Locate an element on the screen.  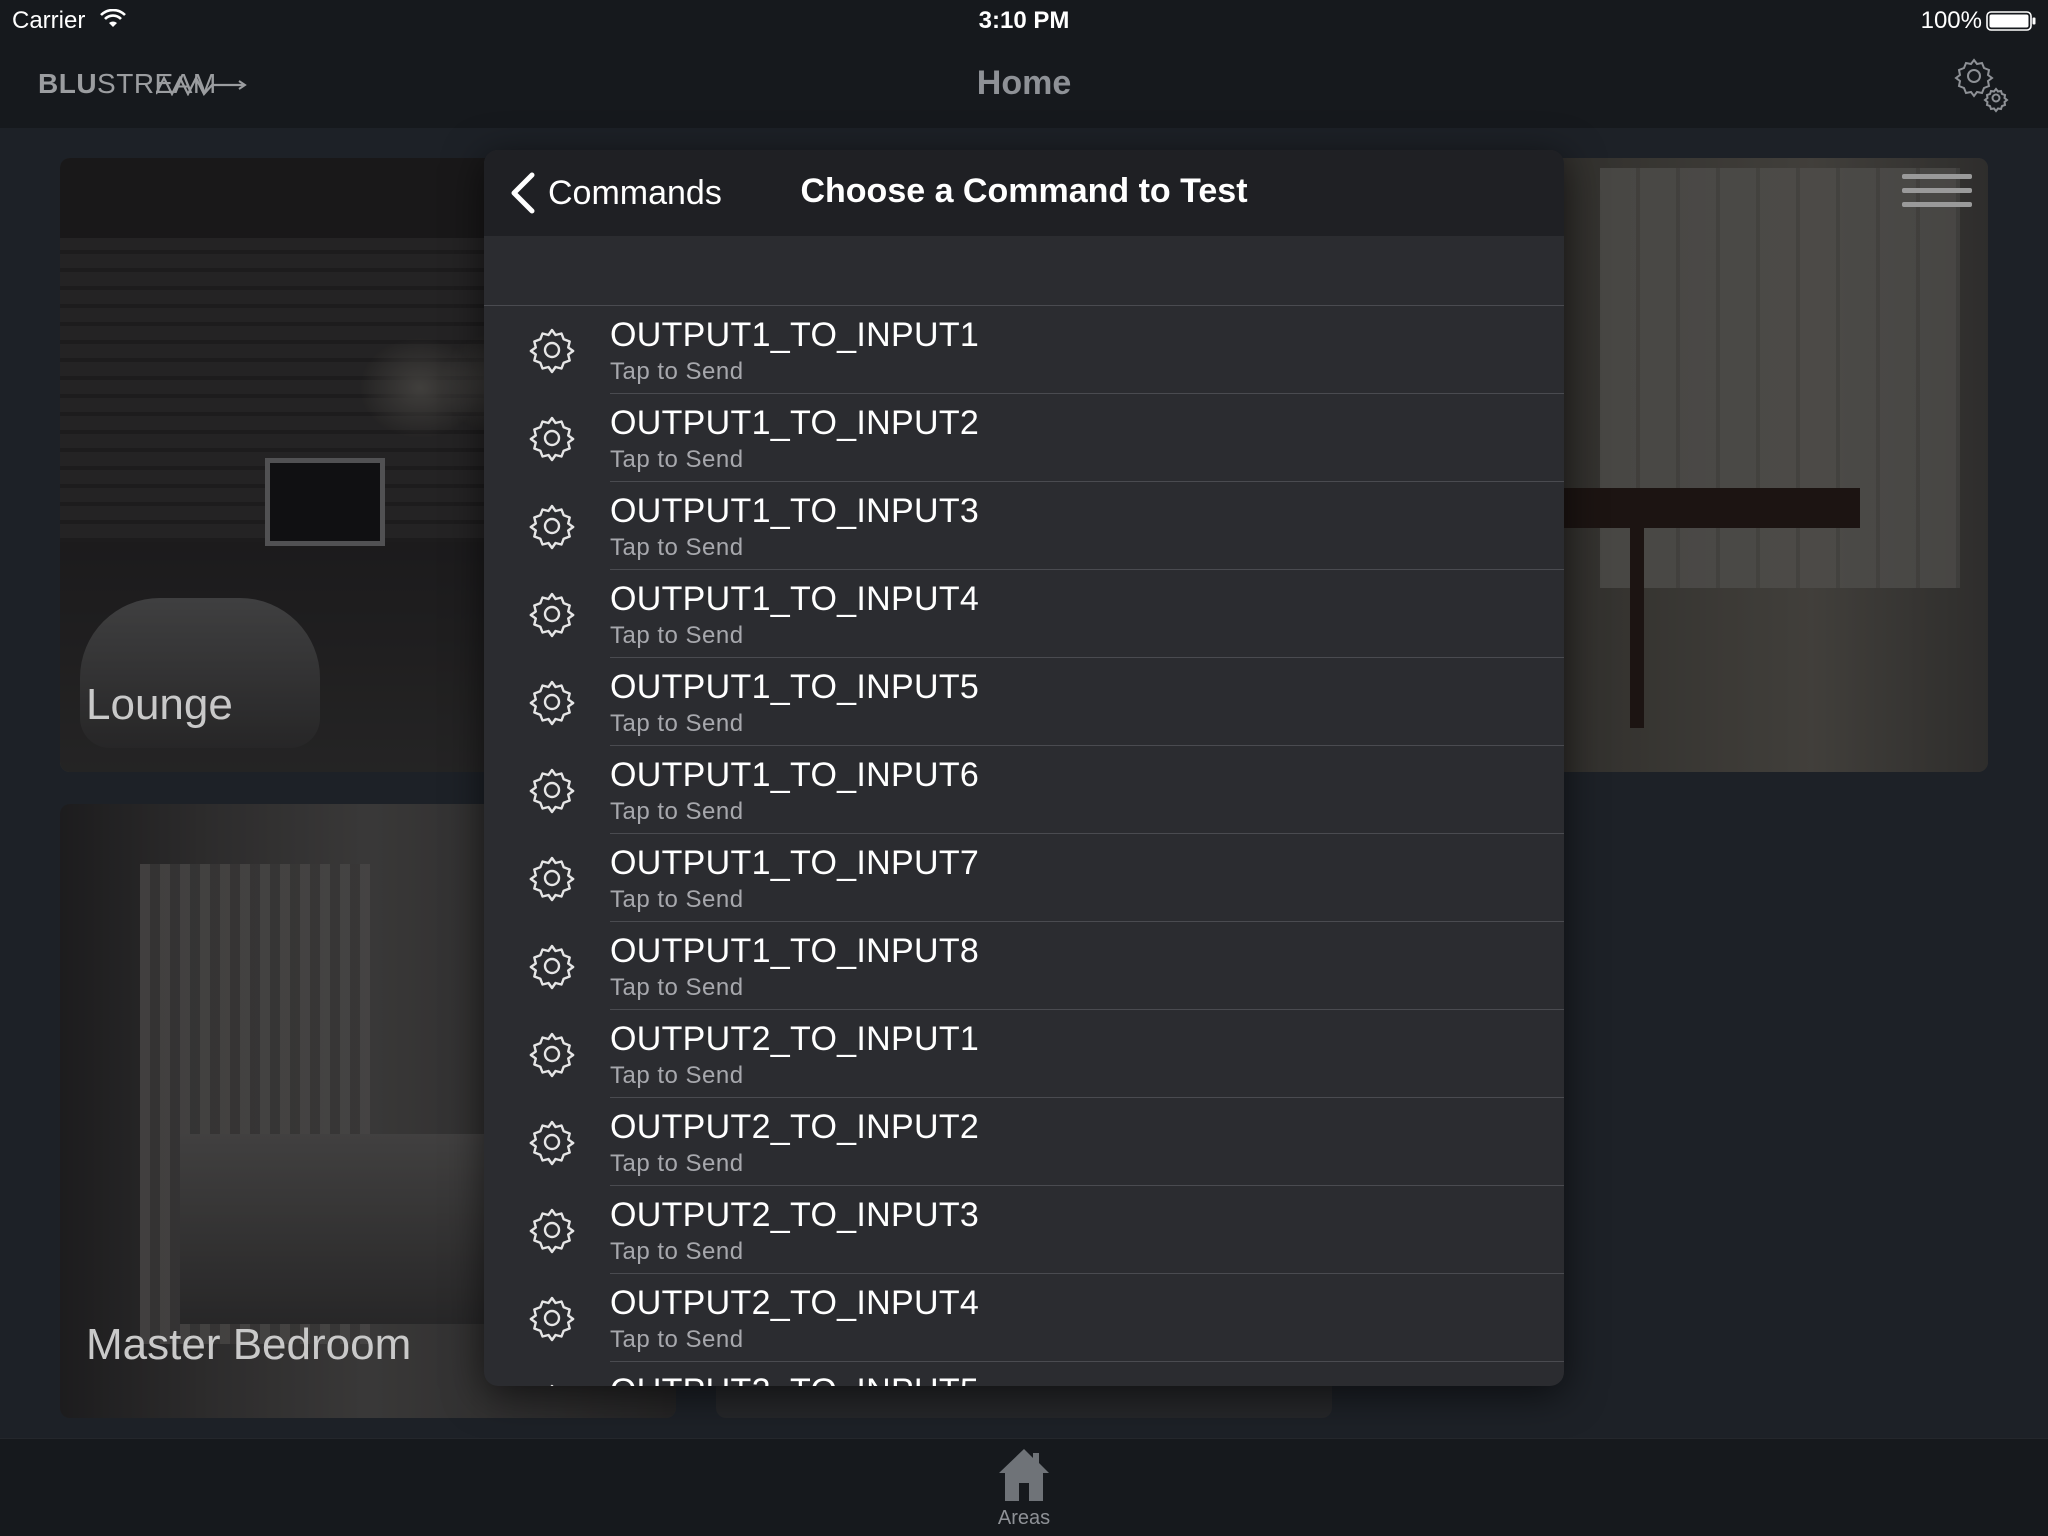
command-name: OUTPUT1_TO_INPUT8 is located at coordinates (795, 951).